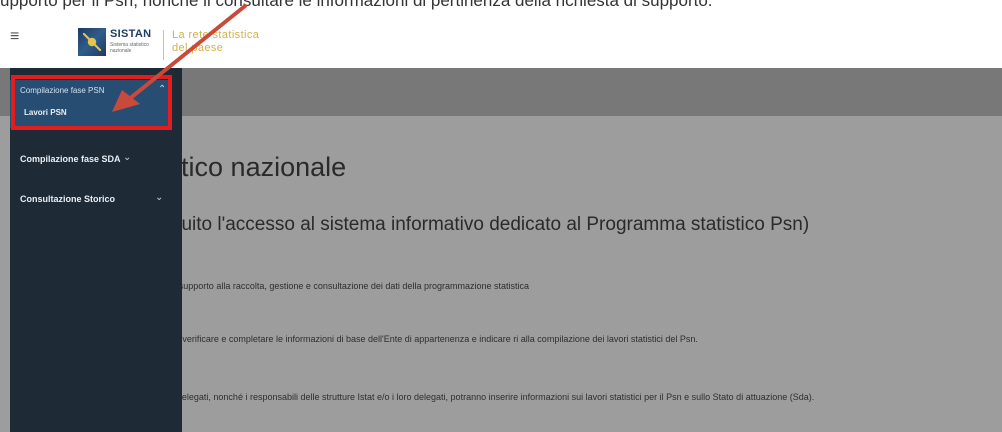 The image size is (1002, 432). I want to click on sidebar-group-label: Compilazione fase SDA, so click(70, 159).